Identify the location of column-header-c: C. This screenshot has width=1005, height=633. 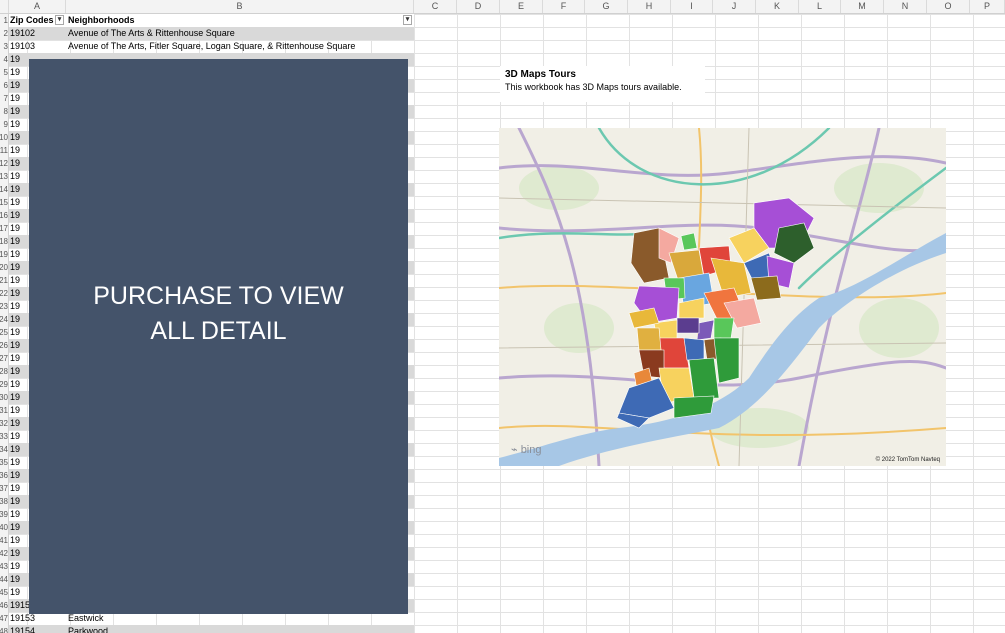
(435, 6).